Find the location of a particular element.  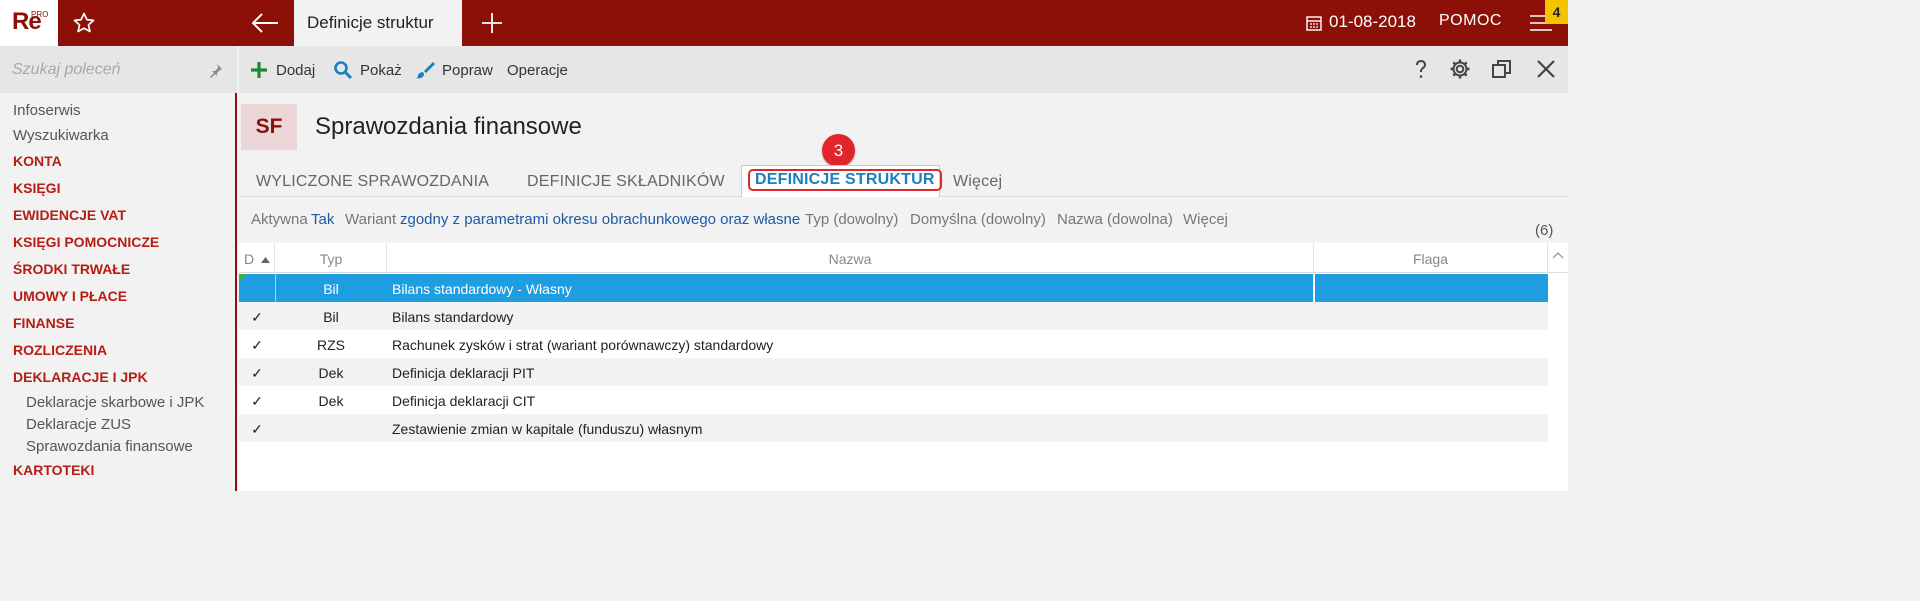

command-search is located at coordinates (118, 69).